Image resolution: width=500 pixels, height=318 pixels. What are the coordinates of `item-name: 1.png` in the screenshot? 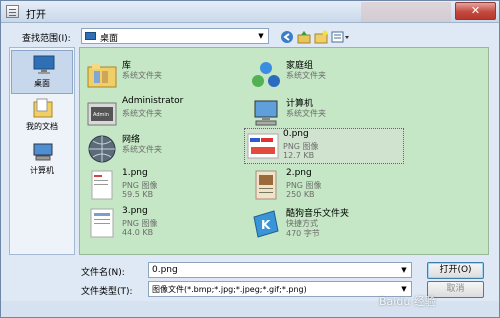 It's located at (135, 173).